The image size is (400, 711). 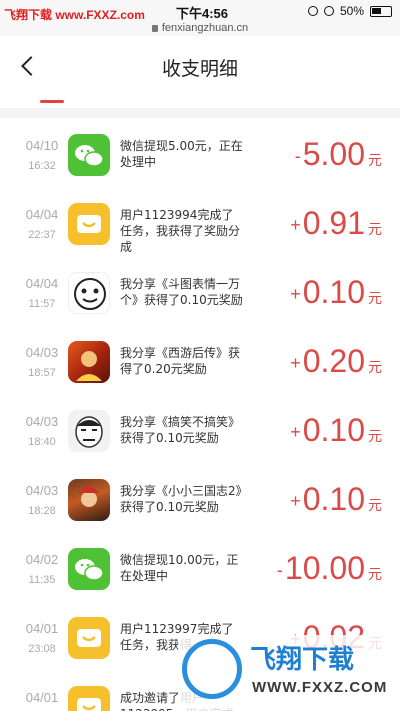 I want to click on url-bar: fenxiangzhuan.cn, so click(x=200, y=29).